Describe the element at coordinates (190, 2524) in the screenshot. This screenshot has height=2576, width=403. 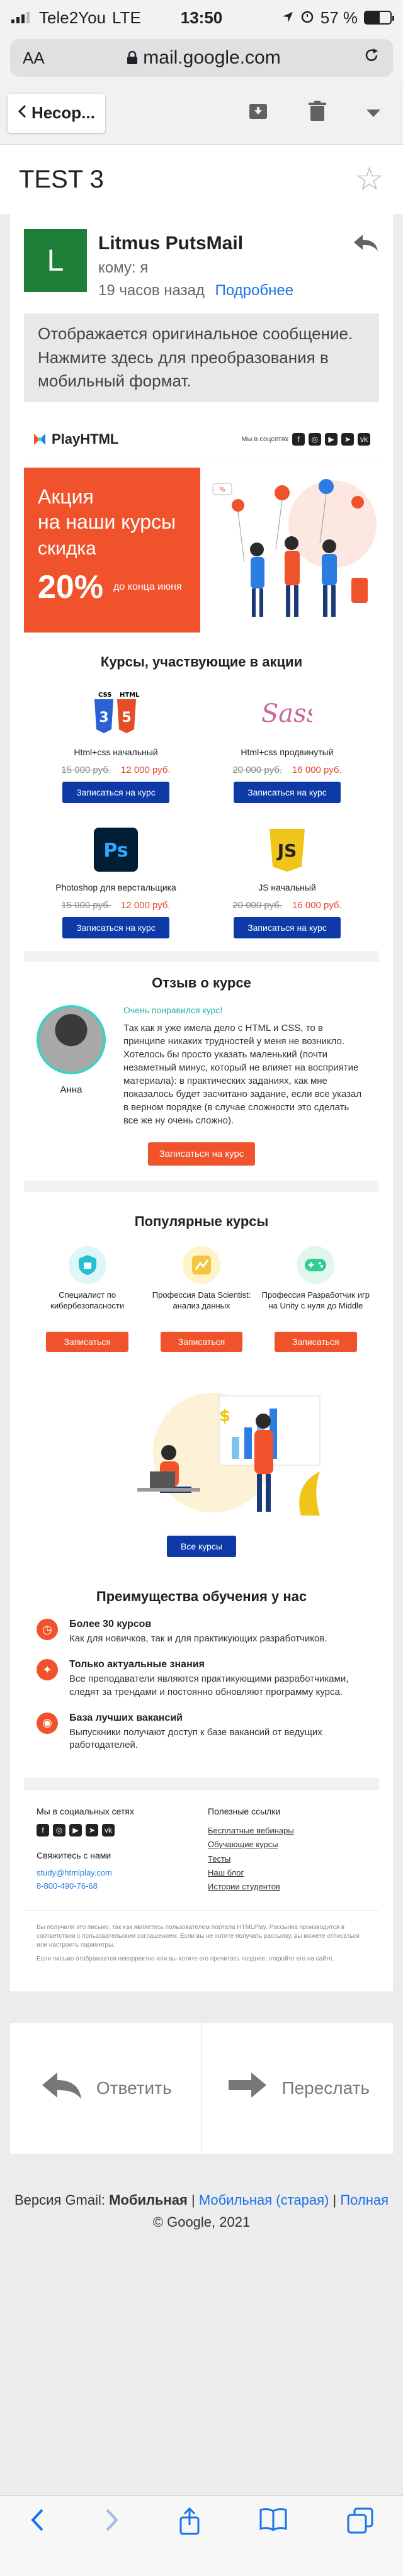
I see `share-icon` at that location.